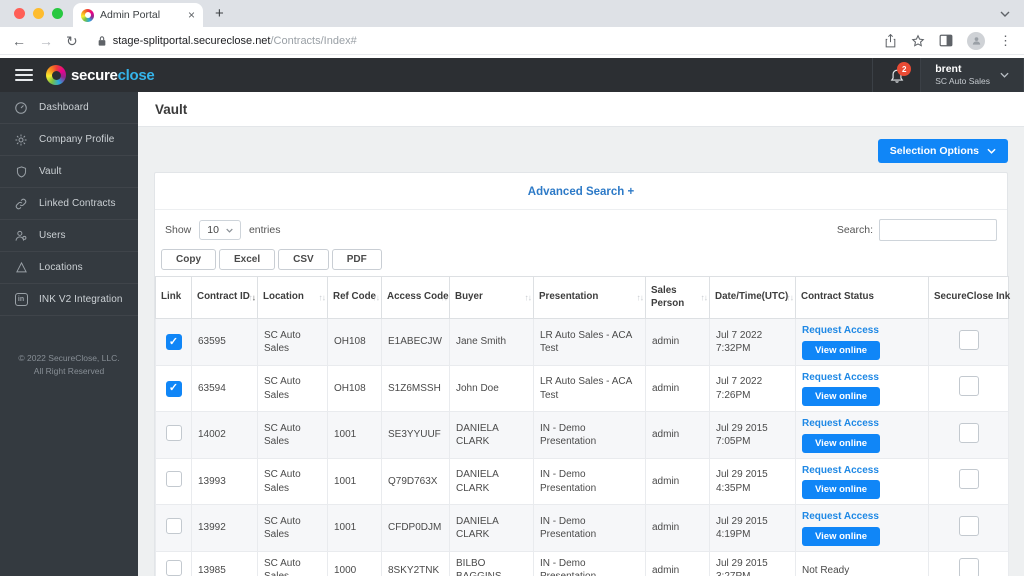 The image size is (1024, 576). I want to click on contract-status-text: Not Ready, so click(826, 570).